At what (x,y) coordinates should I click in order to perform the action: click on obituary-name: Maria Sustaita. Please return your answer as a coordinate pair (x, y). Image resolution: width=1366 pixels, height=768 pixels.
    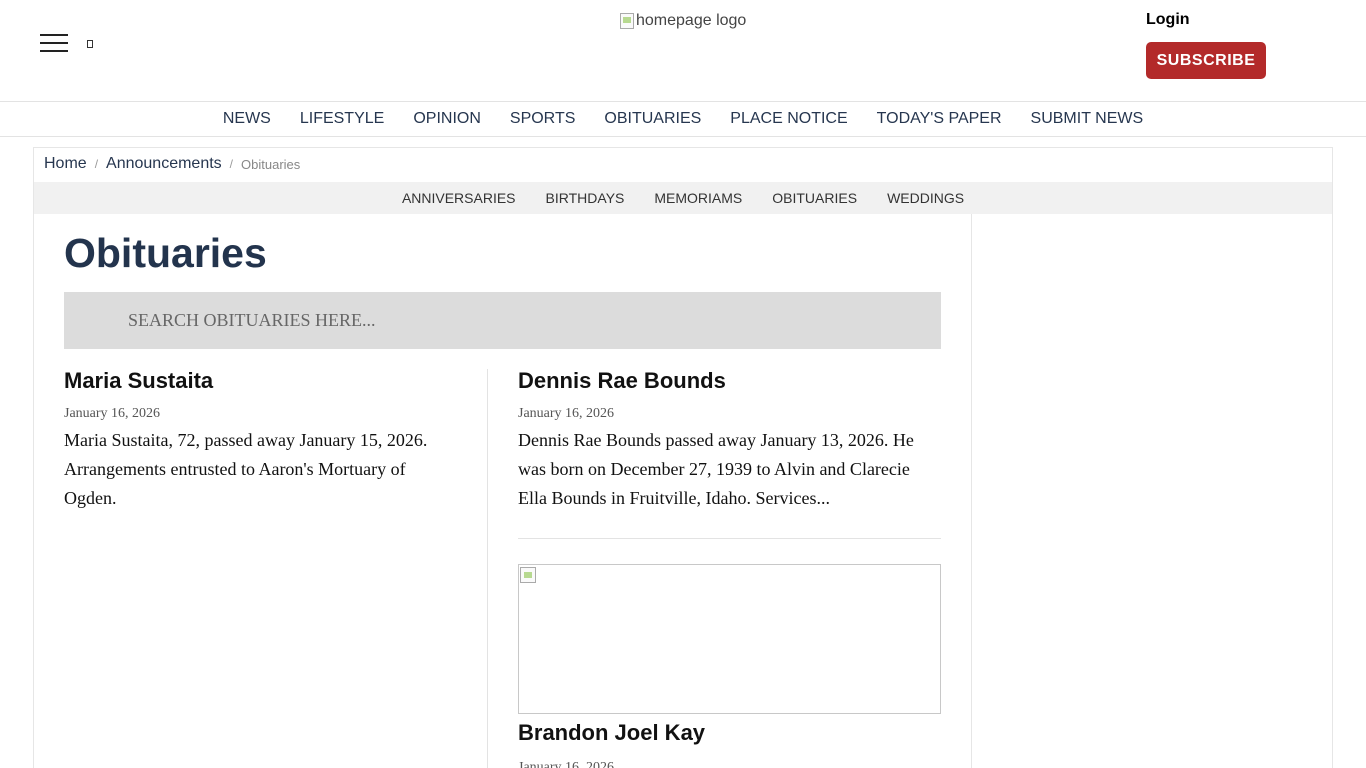
    Looking at the image, I should click on (254, 381).